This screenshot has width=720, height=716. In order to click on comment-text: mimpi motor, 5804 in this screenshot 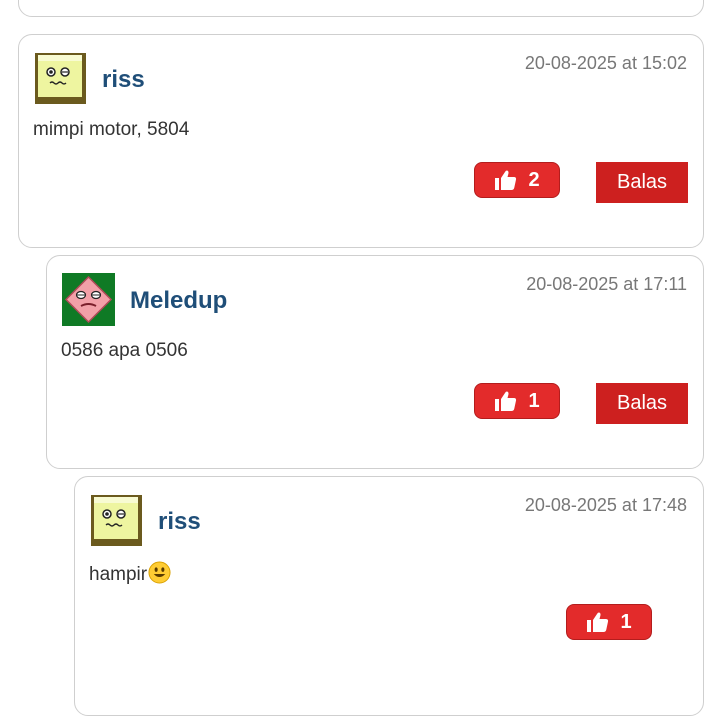, I will do `click(111, 129)`.